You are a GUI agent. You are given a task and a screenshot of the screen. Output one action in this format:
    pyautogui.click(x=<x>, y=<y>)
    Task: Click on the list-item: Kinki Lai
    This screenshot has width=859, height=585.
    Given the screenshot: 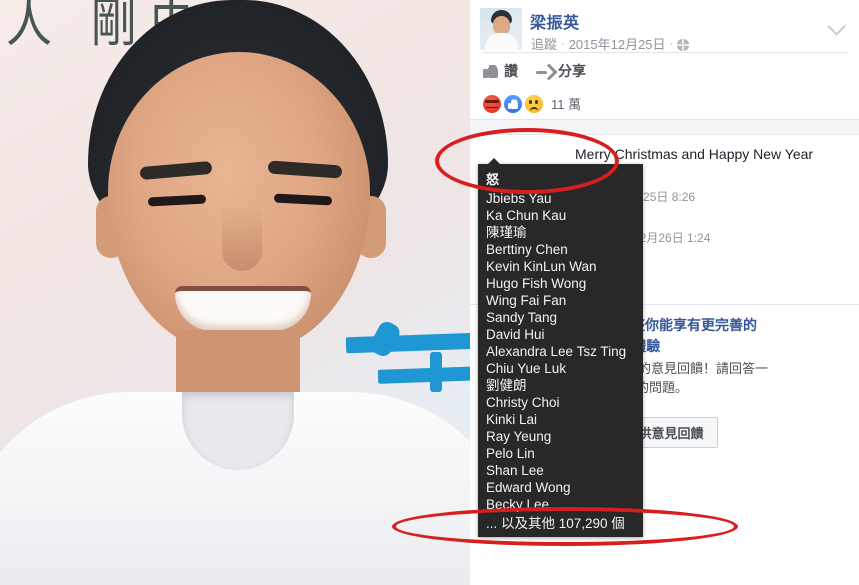 What is the action you would take?
    pyautogui.click(x=512, y=419)
    